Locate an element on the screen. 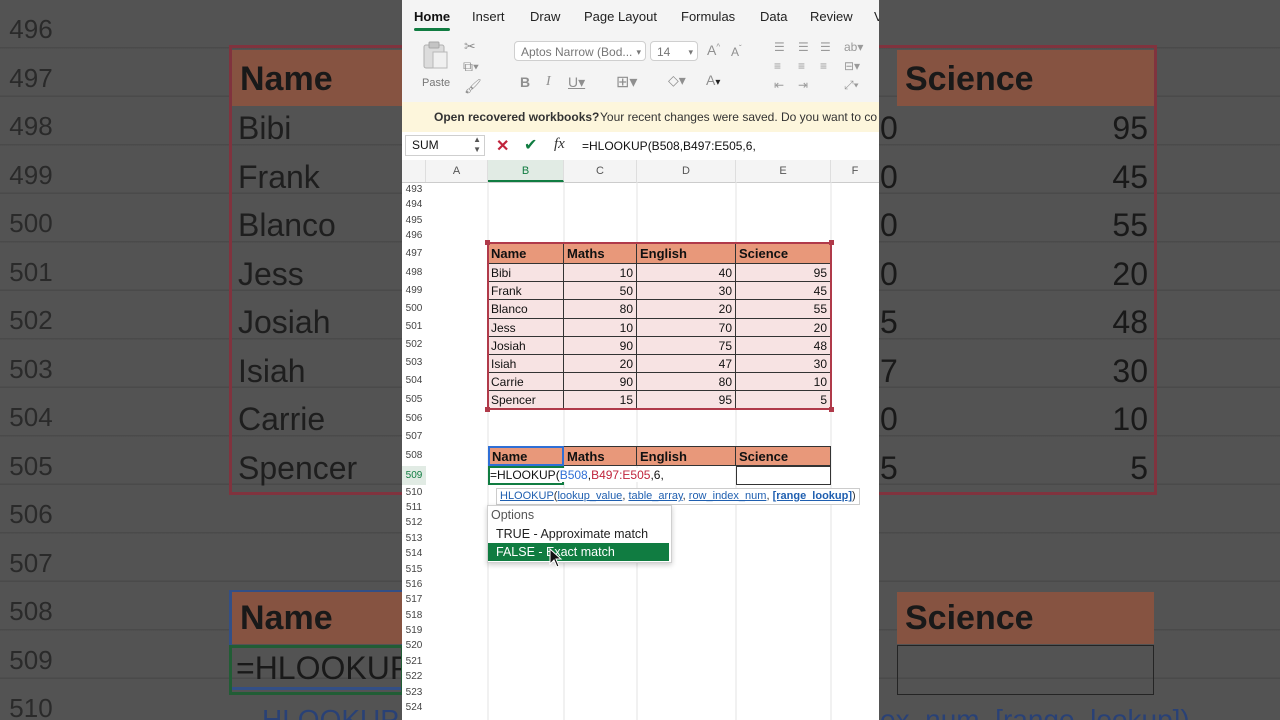 The height and width of the screenshot is (720, 1280). tooltip-arg-row-index: row_index_num is located at coordinates (728, 496).